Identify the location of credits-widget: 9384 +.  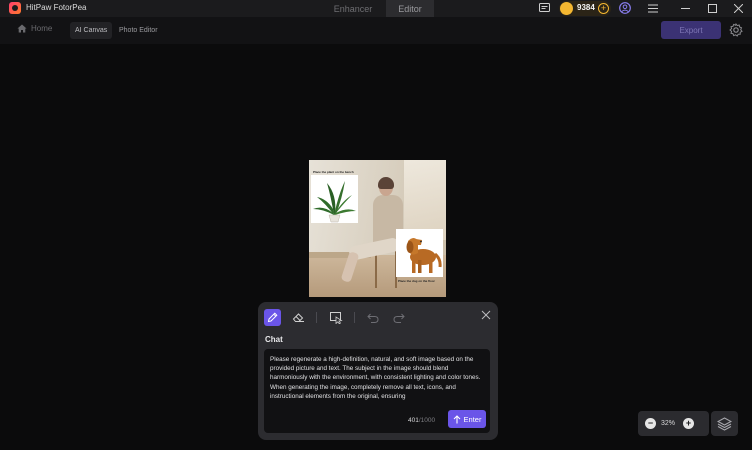
(585, 8).